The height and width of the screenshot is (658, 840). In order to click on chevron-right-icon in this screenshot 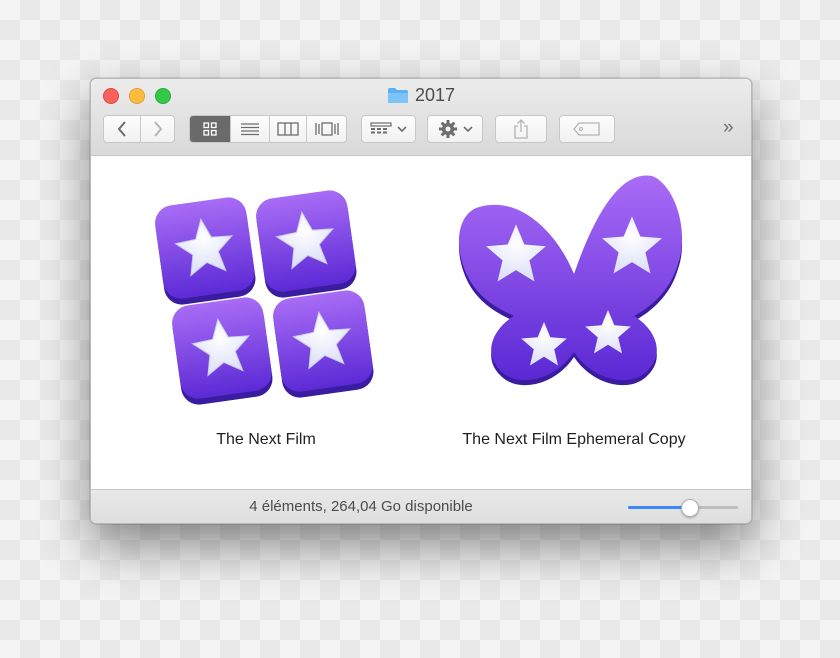, I will do `click(157, 129)`.